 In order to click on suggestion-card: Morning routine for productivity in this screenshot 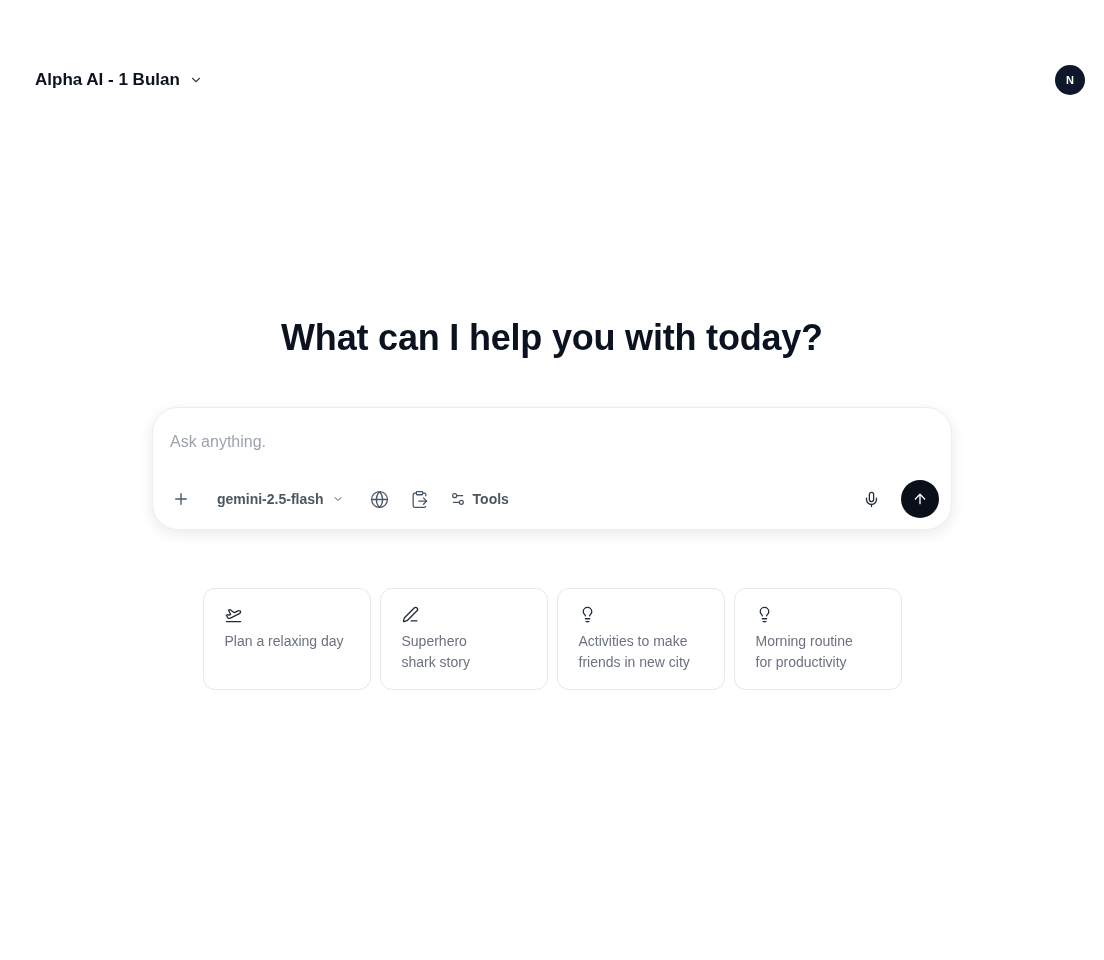, I will do `click(817, 639)`.